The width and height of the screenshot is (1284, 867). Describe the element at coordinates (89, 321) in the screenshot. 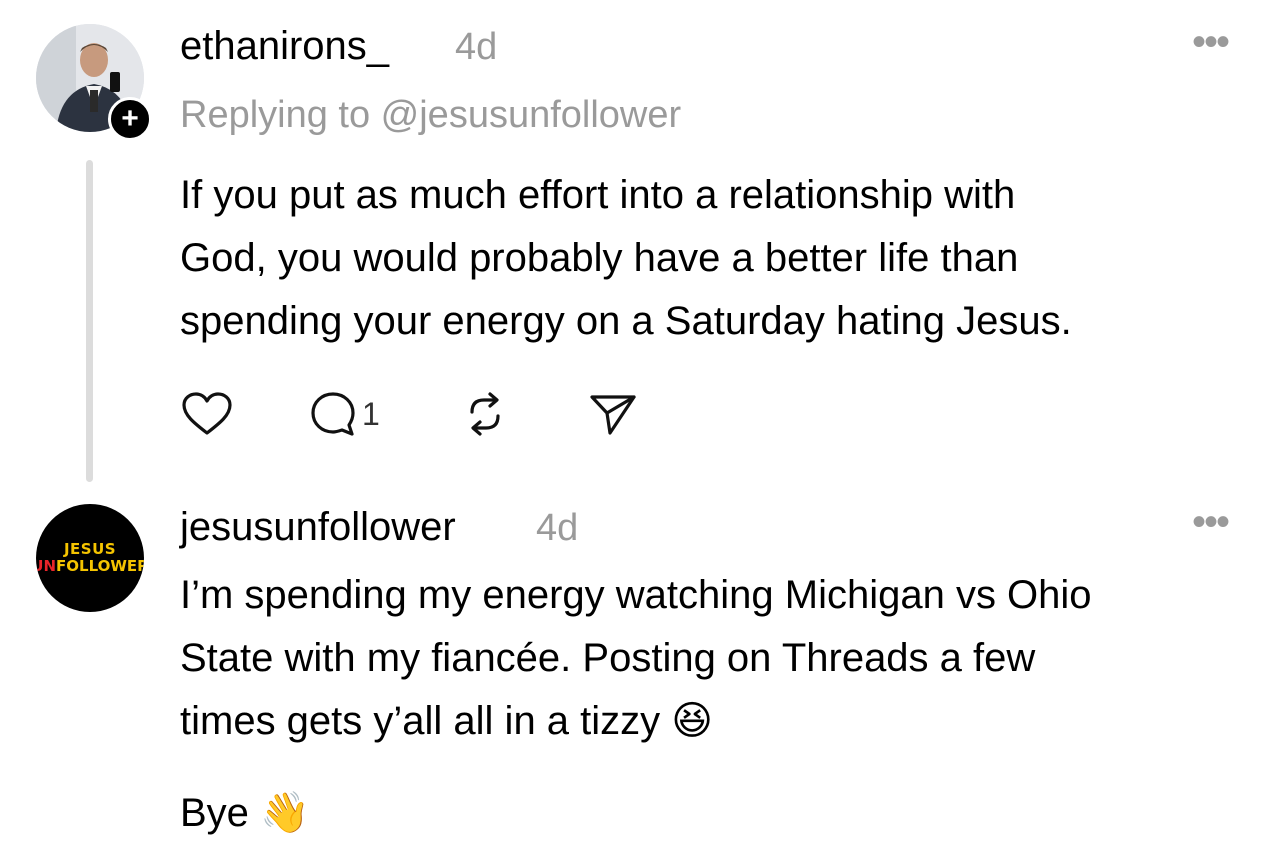

I see `thread-connector-line` at that location.